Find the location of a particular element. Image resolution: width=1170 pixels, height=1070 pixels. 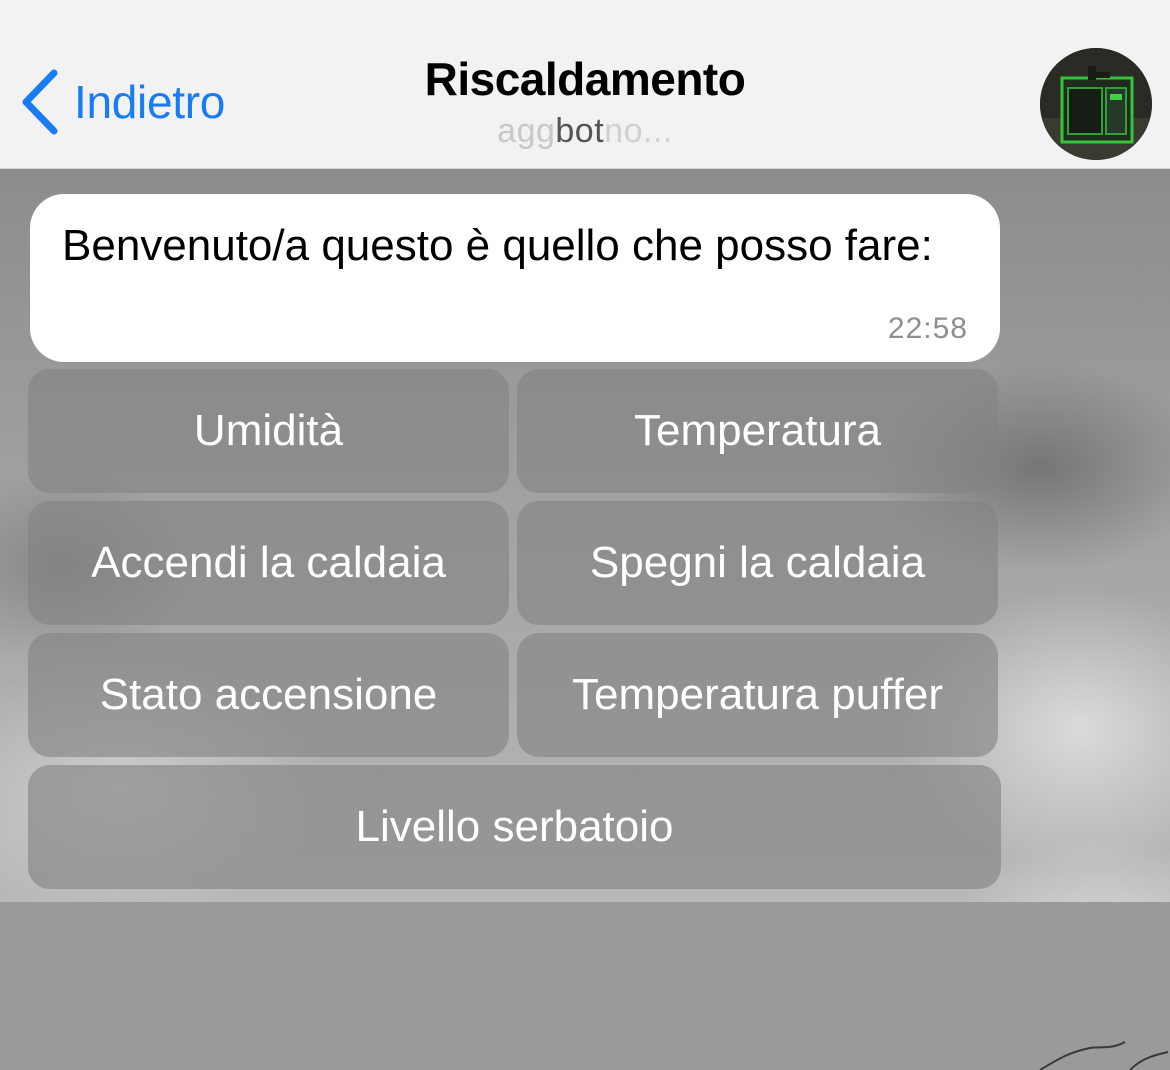

branch-decoration is located at coordinates (1104, 1055).